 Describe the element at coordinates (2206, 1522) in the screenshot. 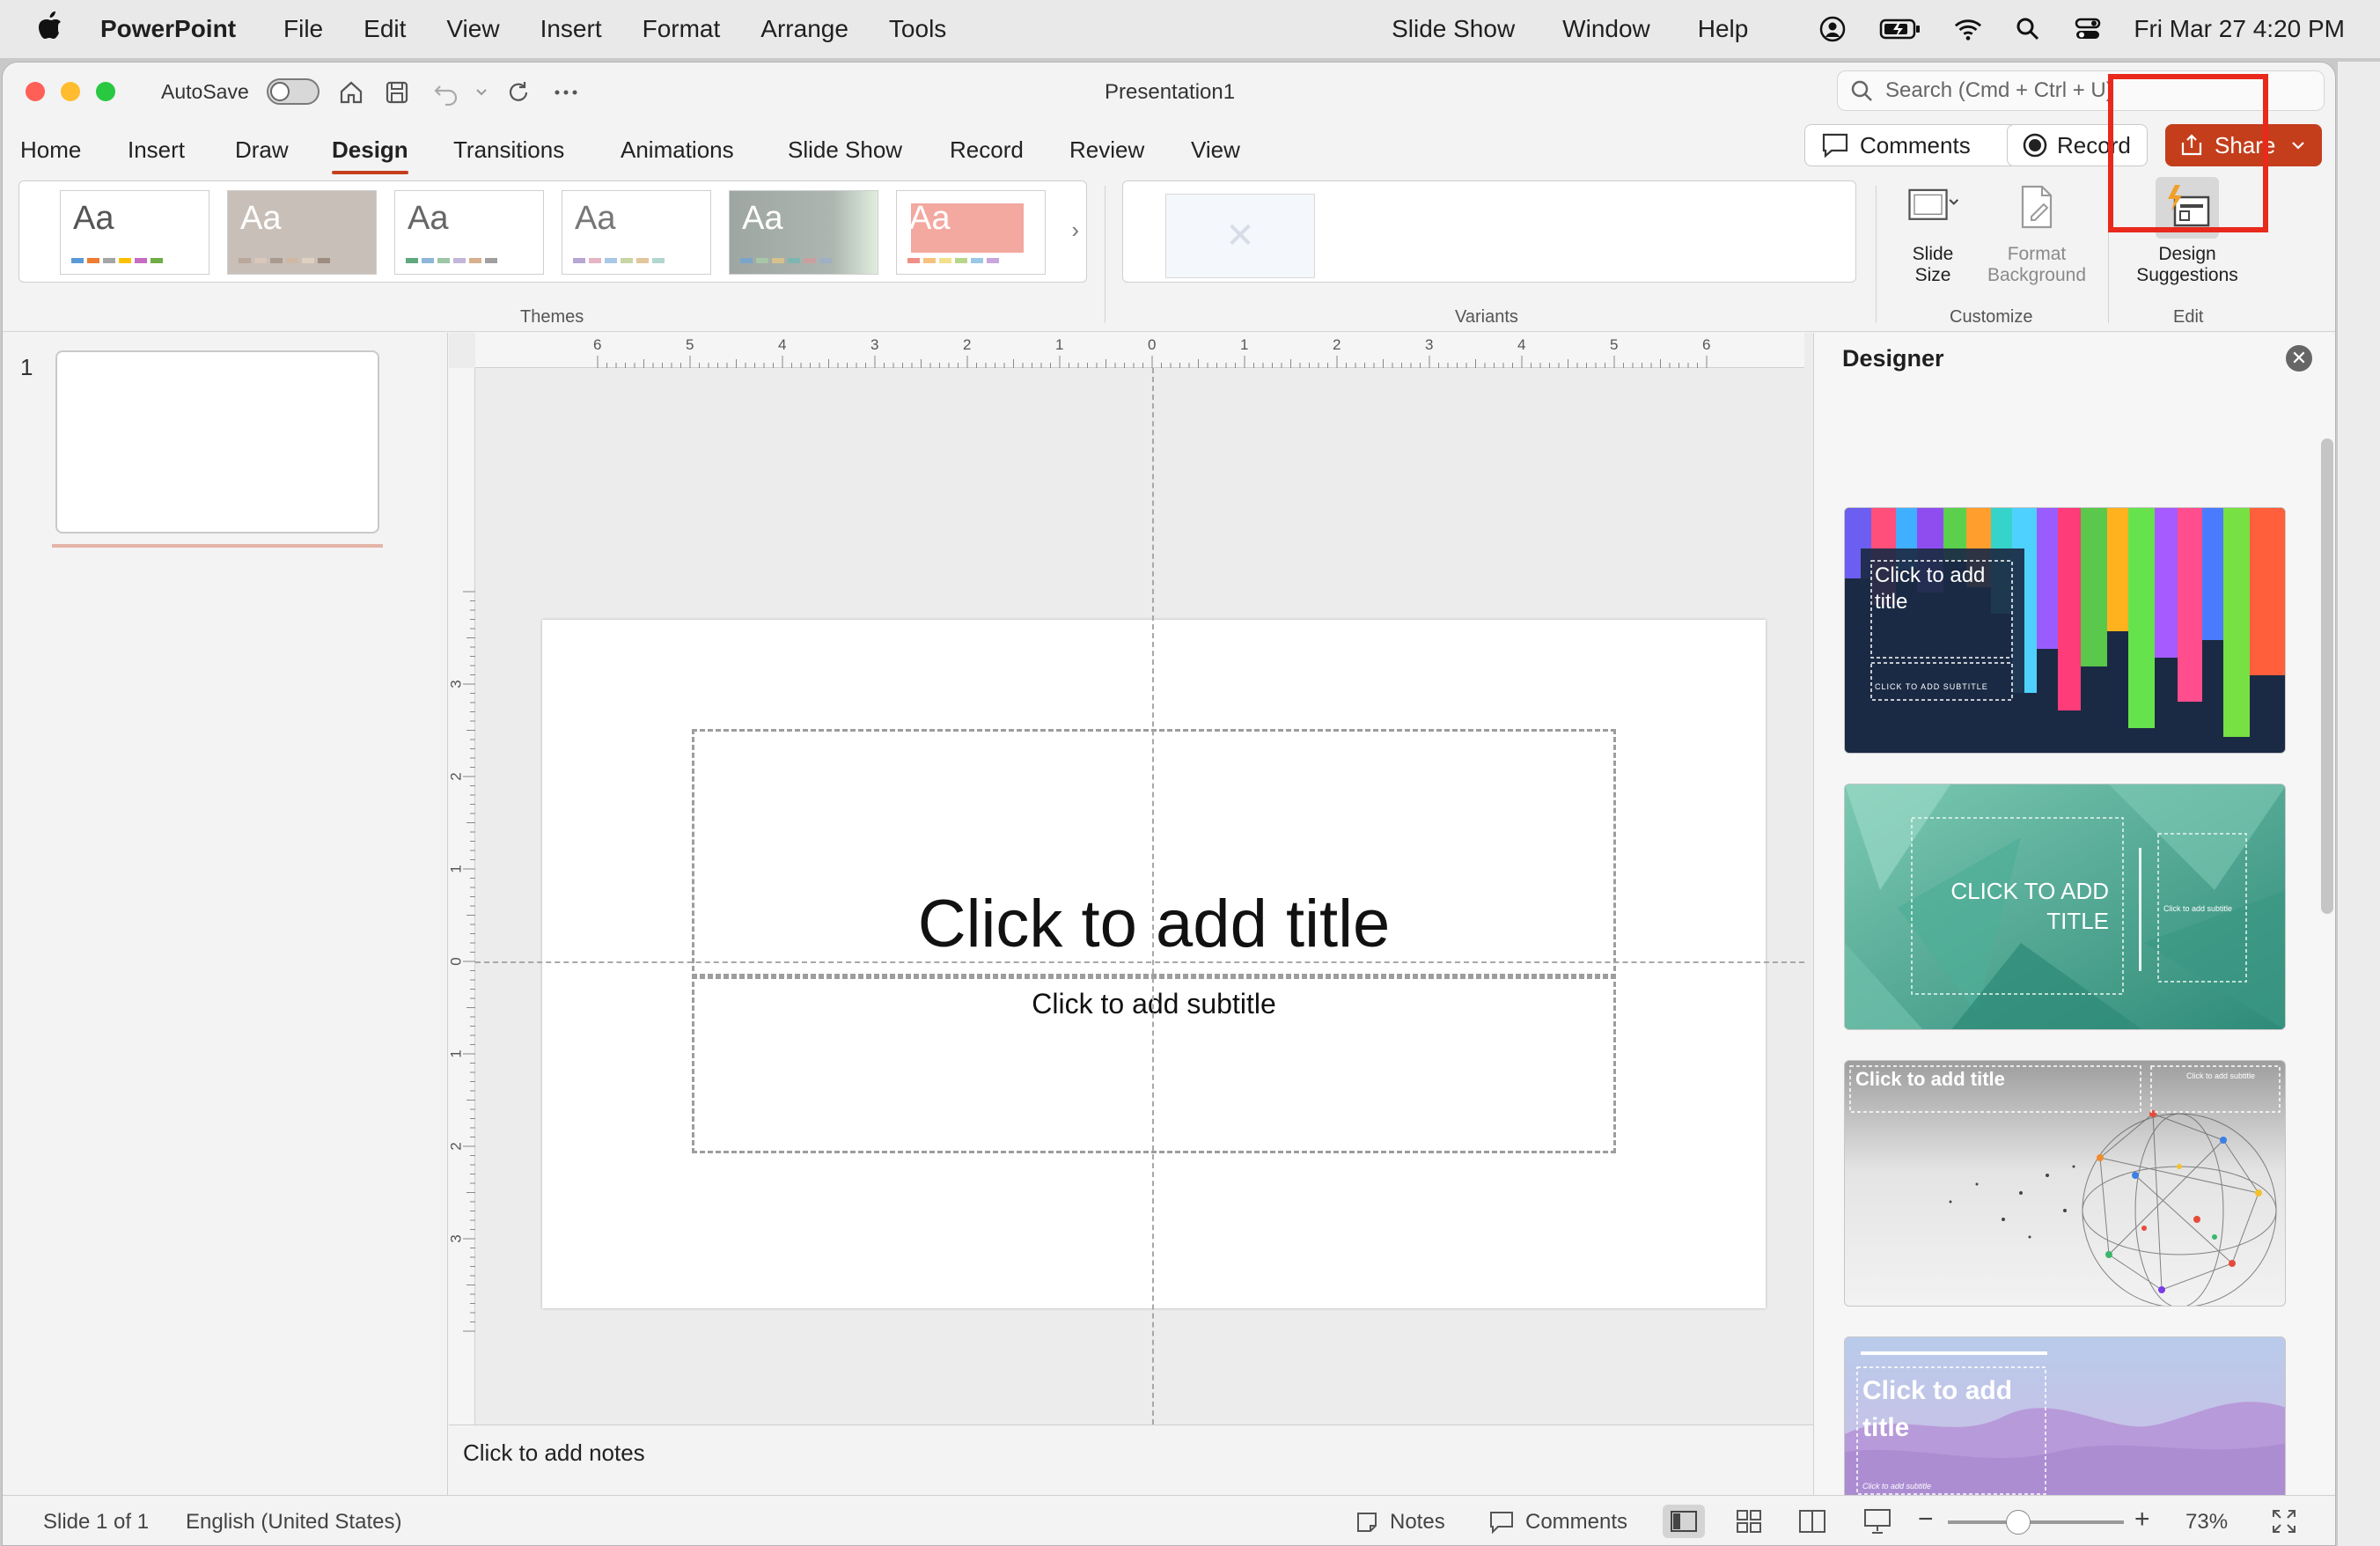

I see `zoom-level: 73%` at that location.